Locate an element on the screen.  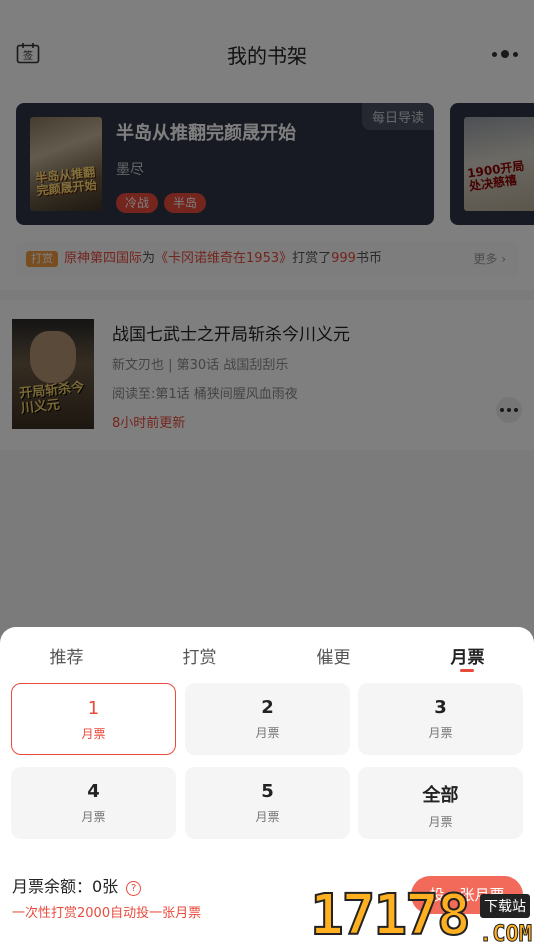
help-icon: ? is located at coordinates (134, 888).